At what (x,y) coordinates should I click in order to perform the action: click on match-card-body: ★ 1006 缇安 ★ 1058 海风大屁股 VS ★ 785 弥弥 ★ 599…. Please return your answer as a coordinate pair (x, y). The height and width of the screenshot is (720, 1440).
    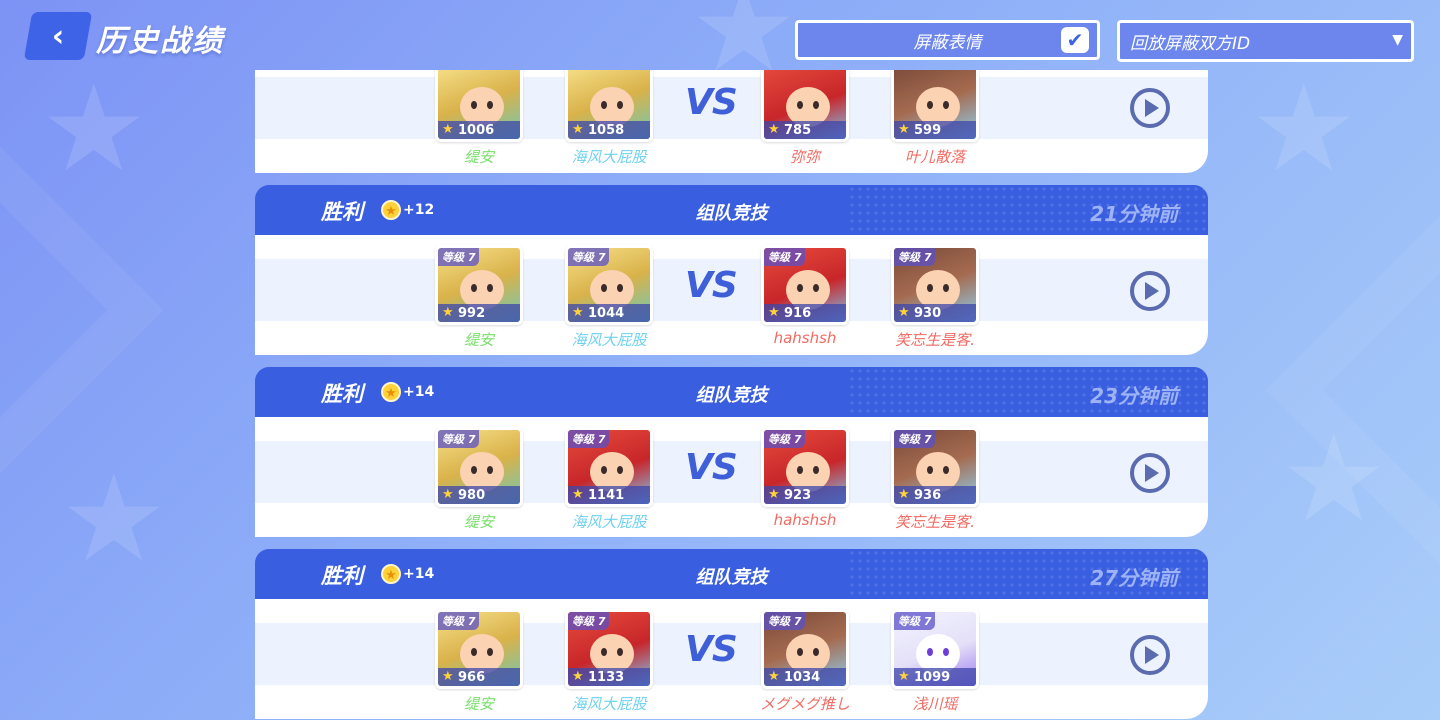
    Looking at the image, I should click on (731, 121).